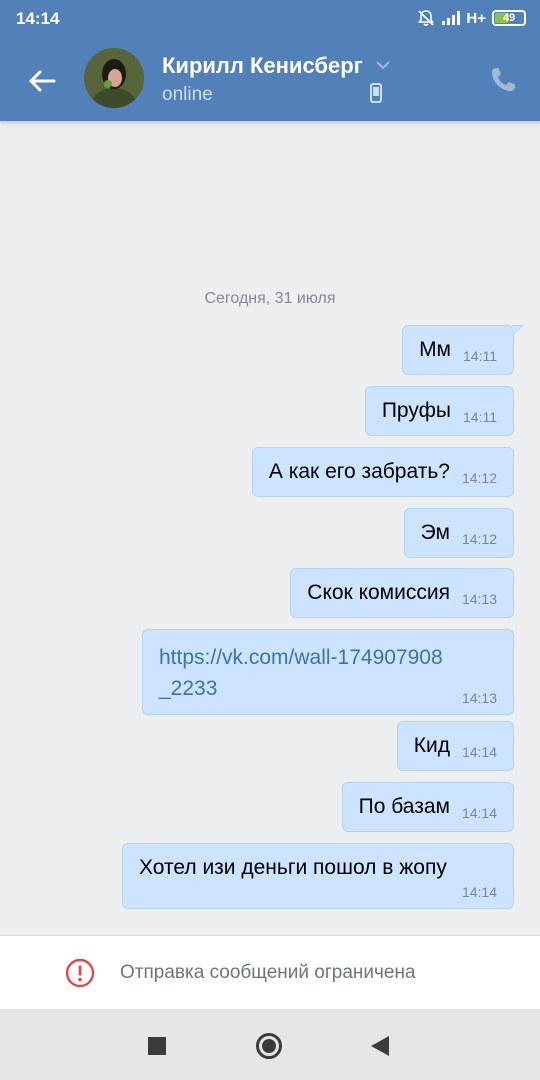 This screenshot has height=1080, width=540. I want to click on message-text: Эм, so click(435, 532).